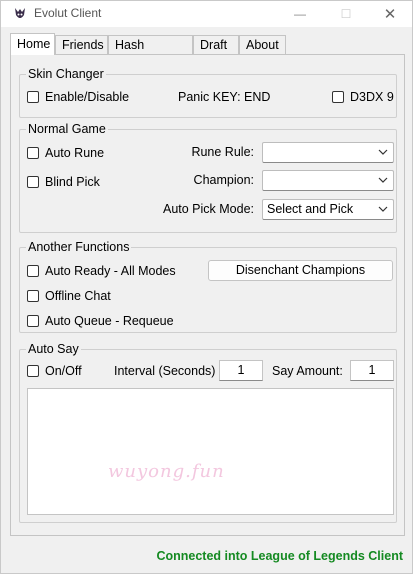 The width and height of the screenshot is (413, 574). What do you see at coordinates (87, 97) in the screenshot?
I see `enable-disable-label: Enable/Disable` at bounding box center [87, 97].